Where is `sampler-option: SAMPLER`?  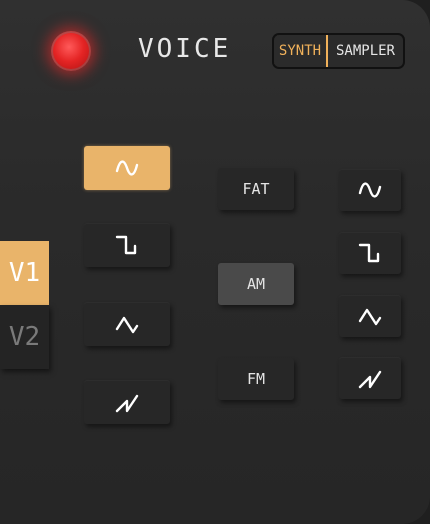 sampler-option: SAMPLER is located at coordinates (365, 51).